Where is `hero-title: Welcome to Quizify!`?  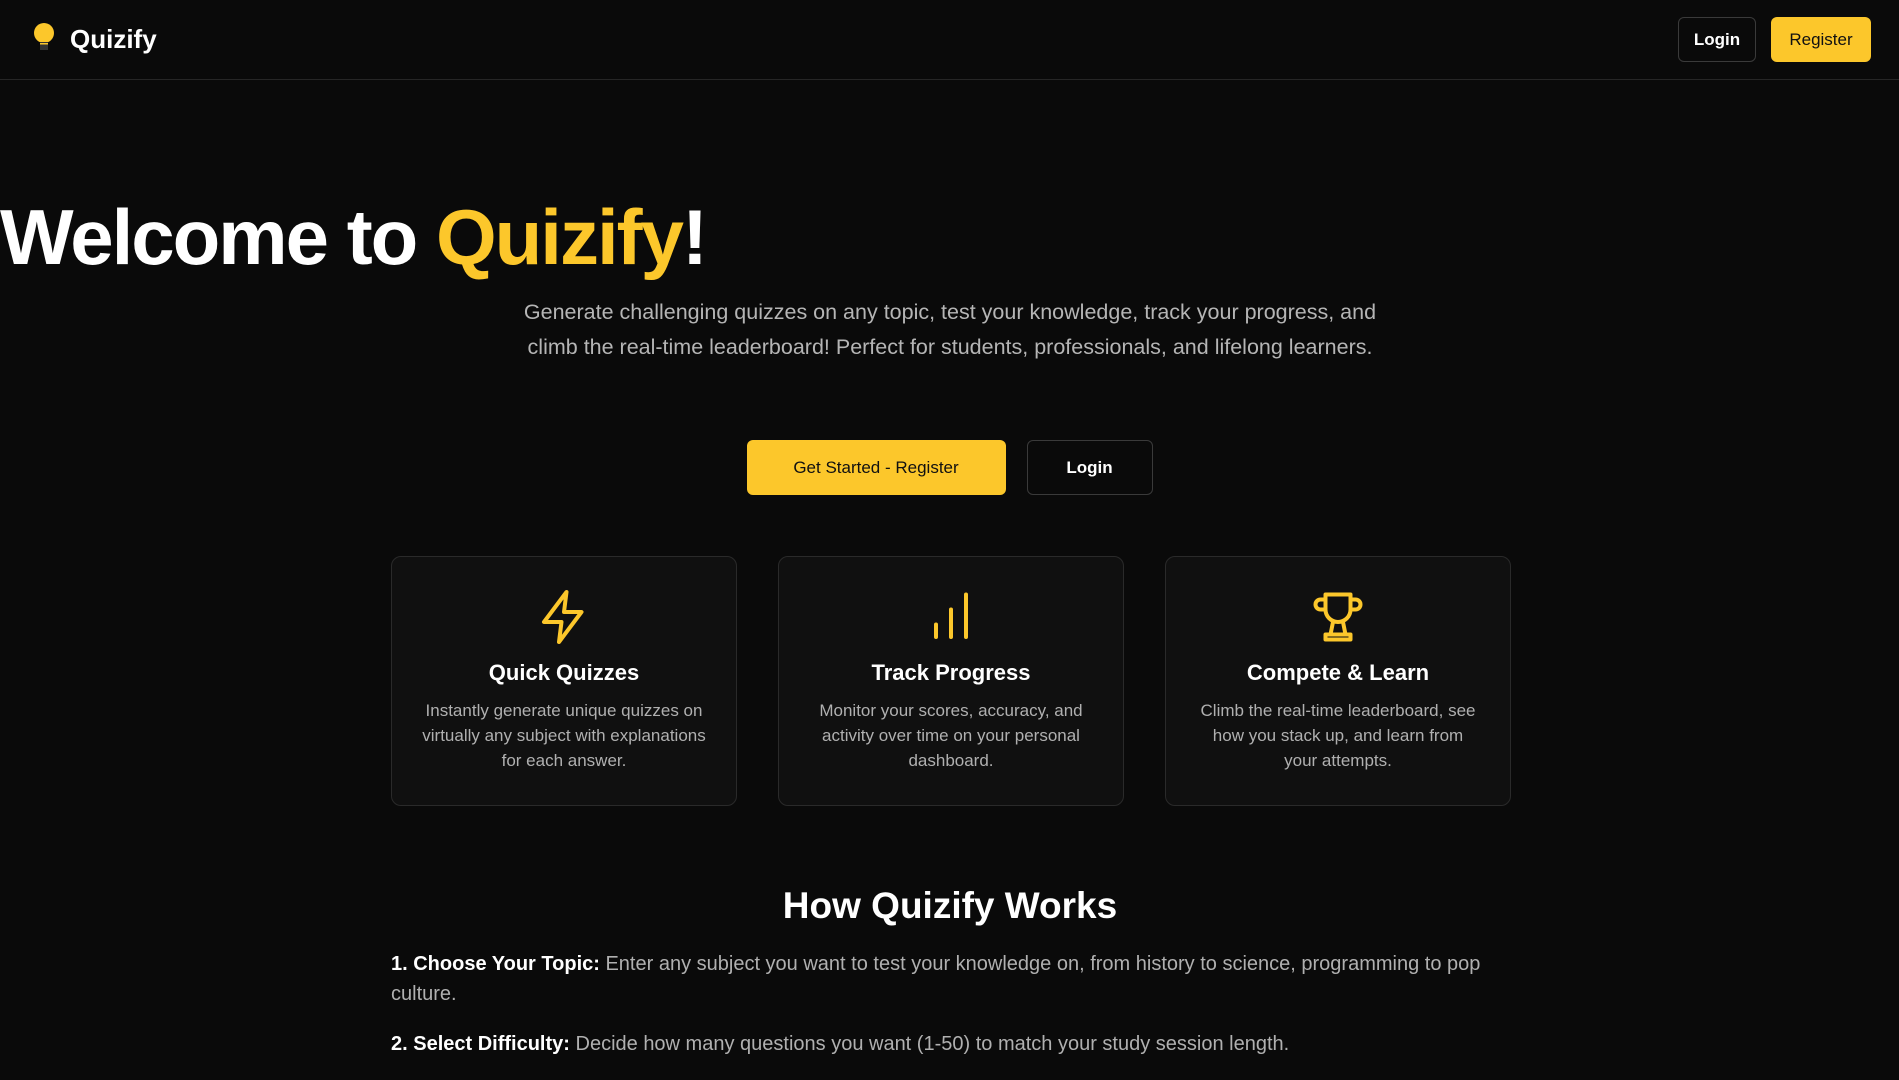 hero-title: Welcome to Quizify! is located at coordinates (949, 237).